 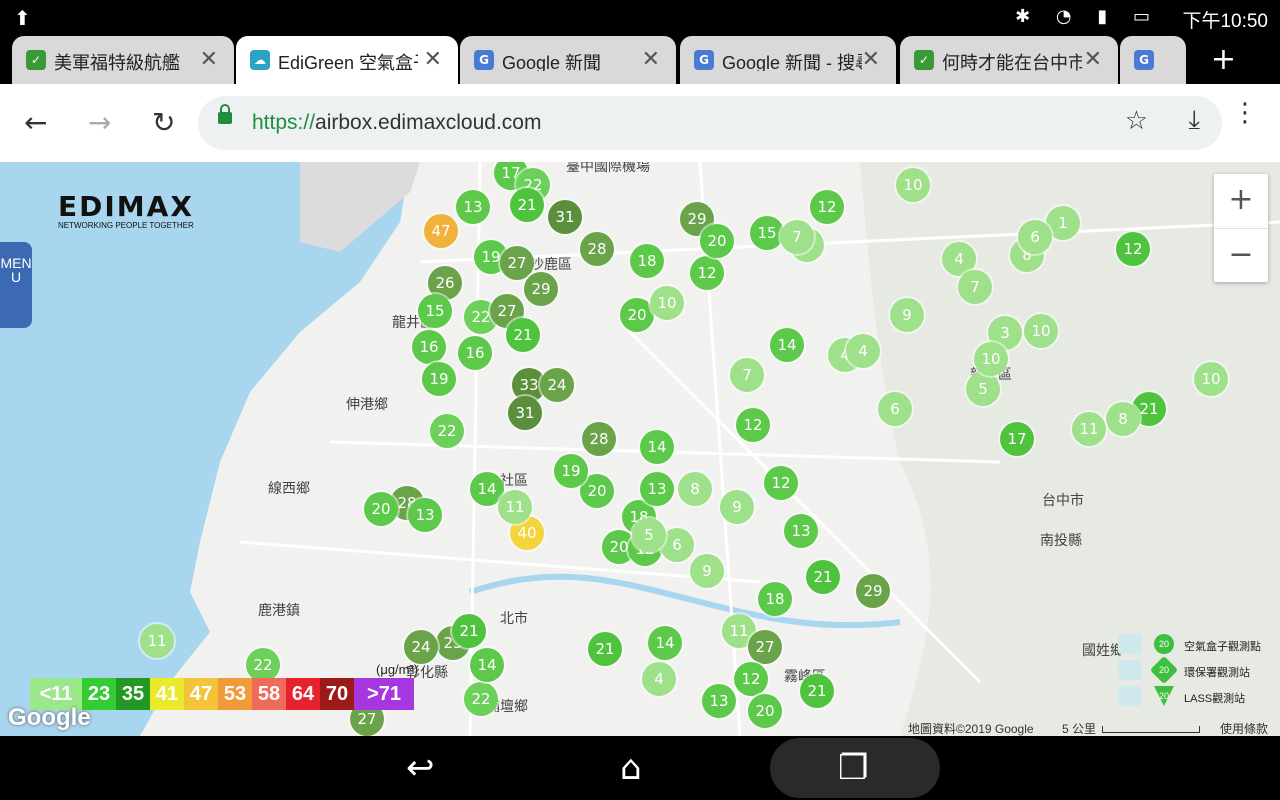 I want to click on recents-nav-icon: ❐, so click(x=853, y=768).